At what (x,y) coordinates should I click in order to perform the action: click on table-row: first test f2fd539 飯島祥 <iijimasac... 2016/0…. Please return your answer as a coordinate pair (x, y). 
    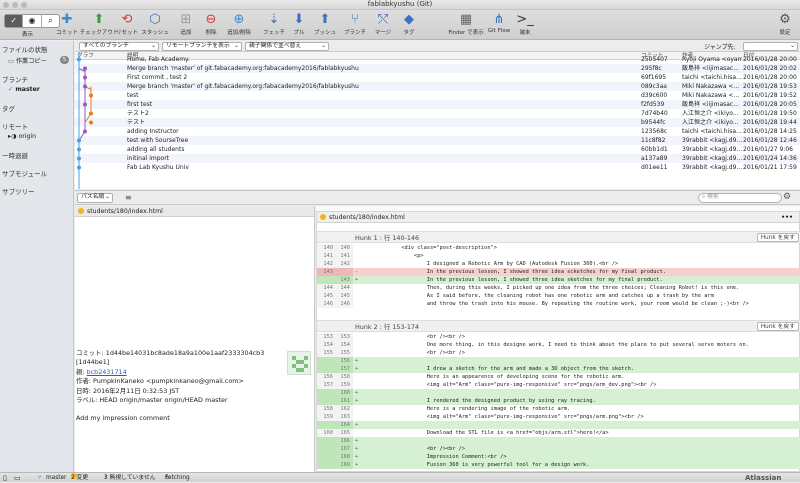
    Looking at the image, I should click on (437, 104).